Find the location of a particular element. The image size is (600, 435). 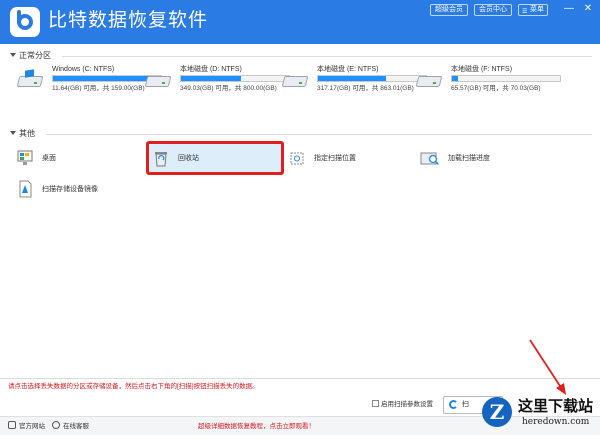

headset-icon is located at coordinates (56, 425).